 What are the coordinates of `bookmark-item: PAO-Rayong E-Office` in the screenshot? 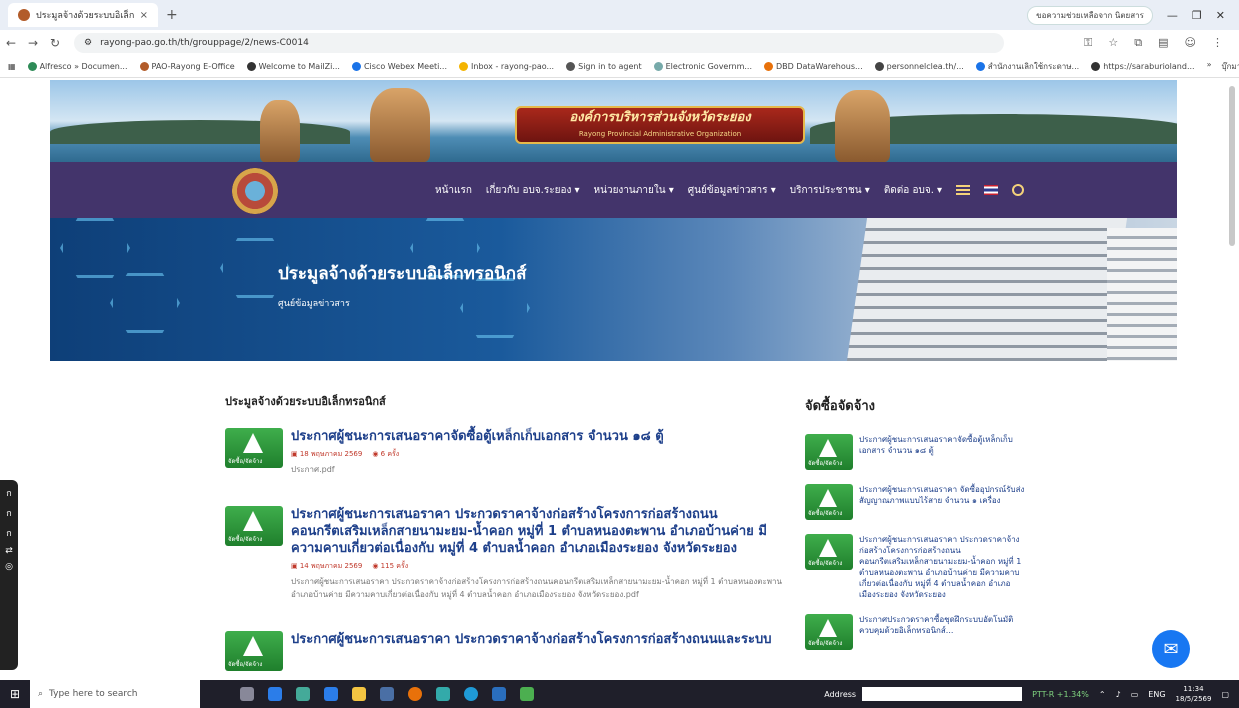 It's located at (187, 66).